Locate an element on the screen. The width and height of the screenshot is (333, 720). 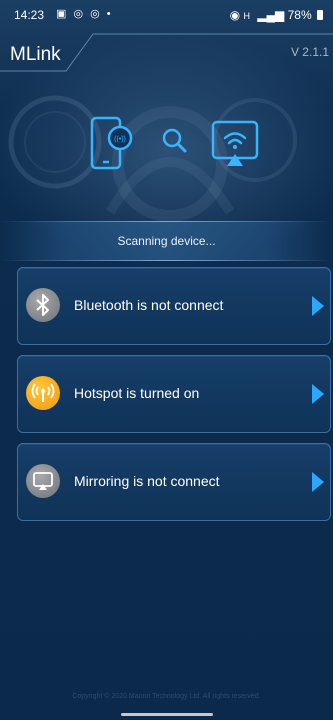
status-right-group: ◉ H ▂▄▆ 78% is located at coordinates (276, 15).